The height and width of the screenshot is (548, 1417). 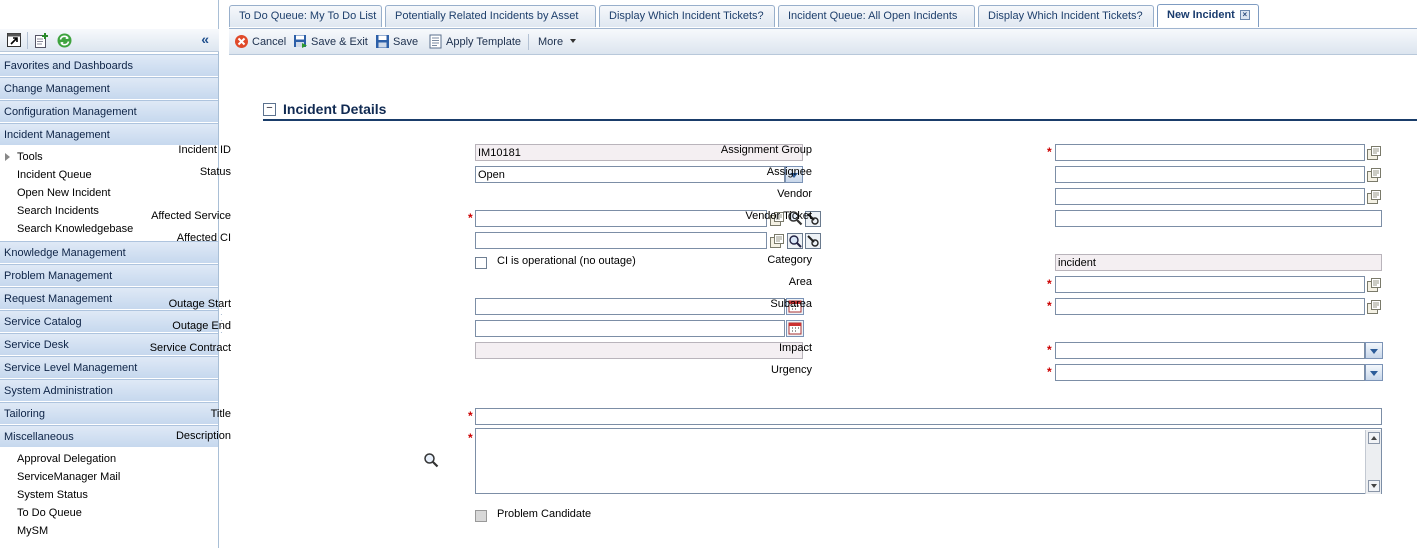 What do you see at coordinates (1210, 174) in the screenshot?
I see `assignee-field` at bounding box center [1210, 174].